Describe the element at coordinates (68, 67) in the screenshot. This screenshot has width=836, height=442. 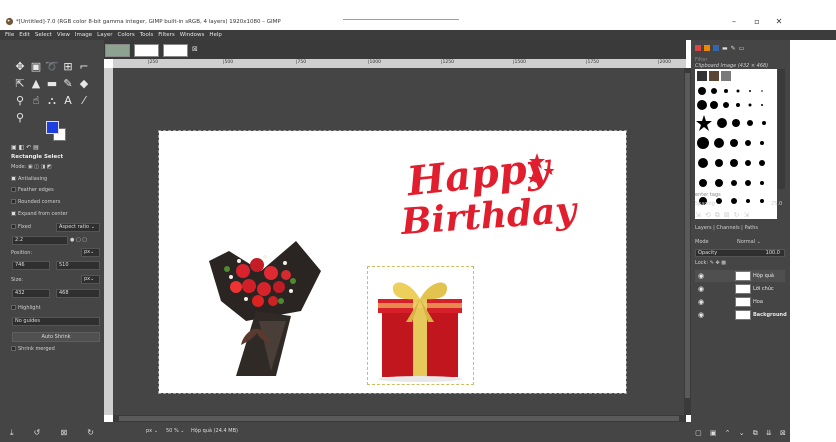
I see `fuzzy-select-tool-icon: ⊞` at that location.